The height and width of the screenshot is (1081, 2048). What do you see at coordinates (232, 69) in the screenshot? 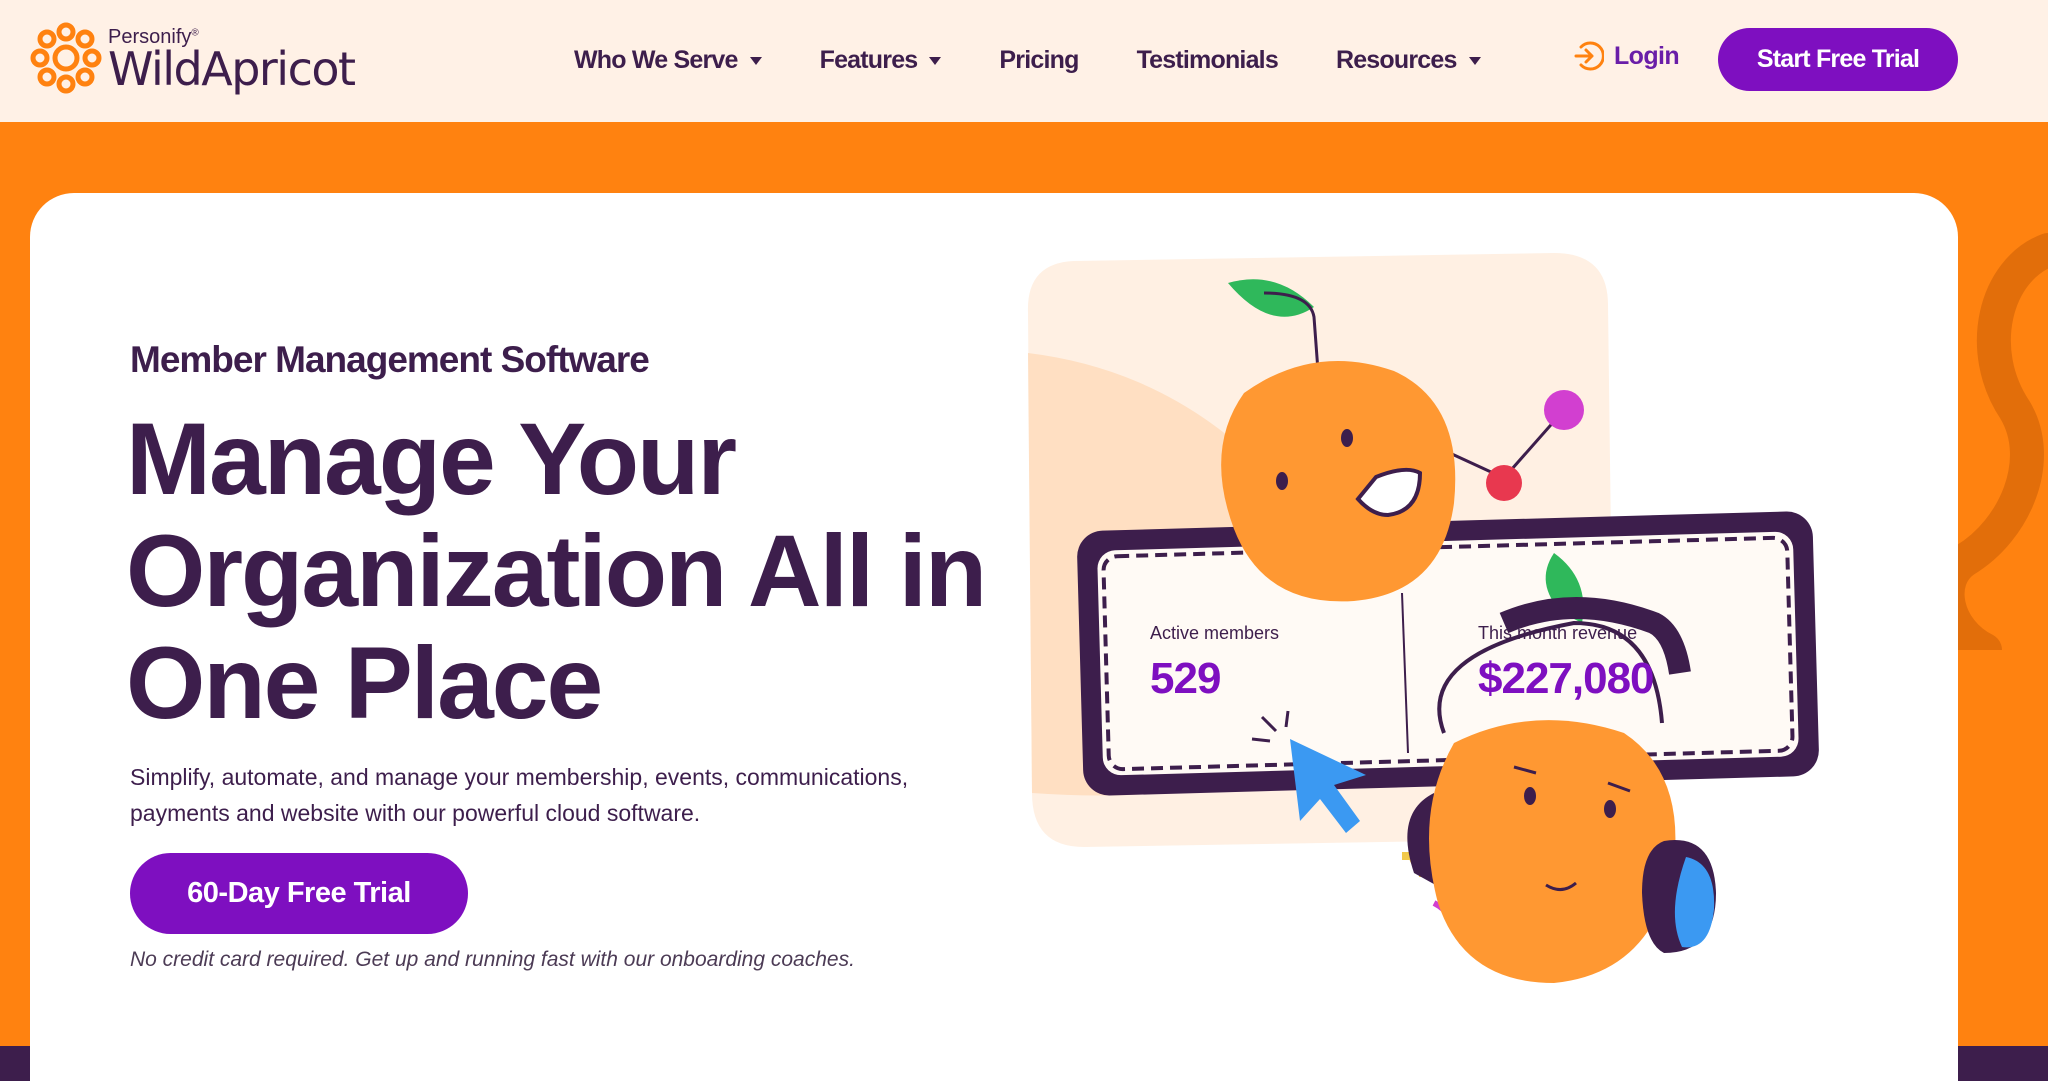
I see `brand-name: WildApricot` at bounding box center [232, 69].